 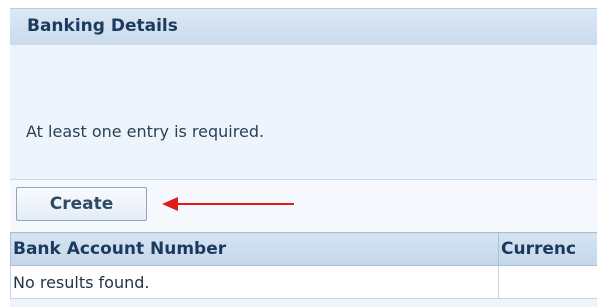 What do you see at coordinates (81, 204) in the screenshot?
I see `create-button: Create` at bounding box center [81, 204].